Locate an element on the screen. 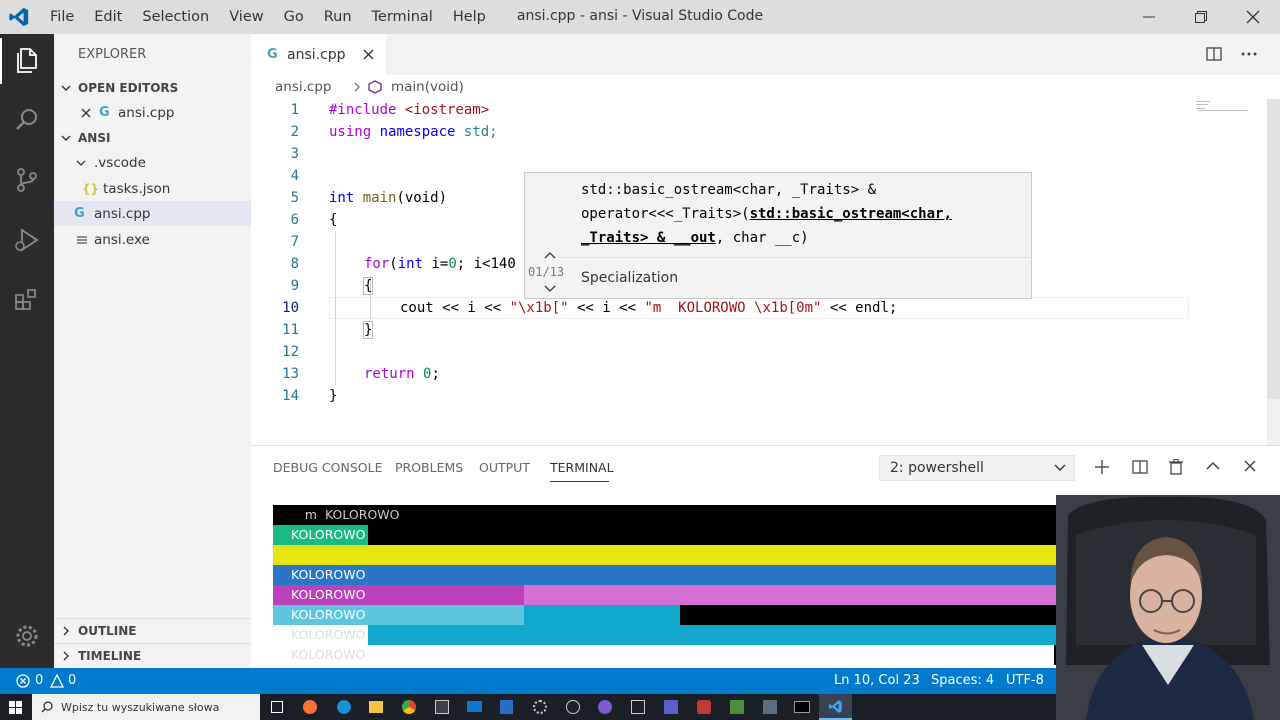  indentation: Spaces: 4 is located at coordinates (962, 680).